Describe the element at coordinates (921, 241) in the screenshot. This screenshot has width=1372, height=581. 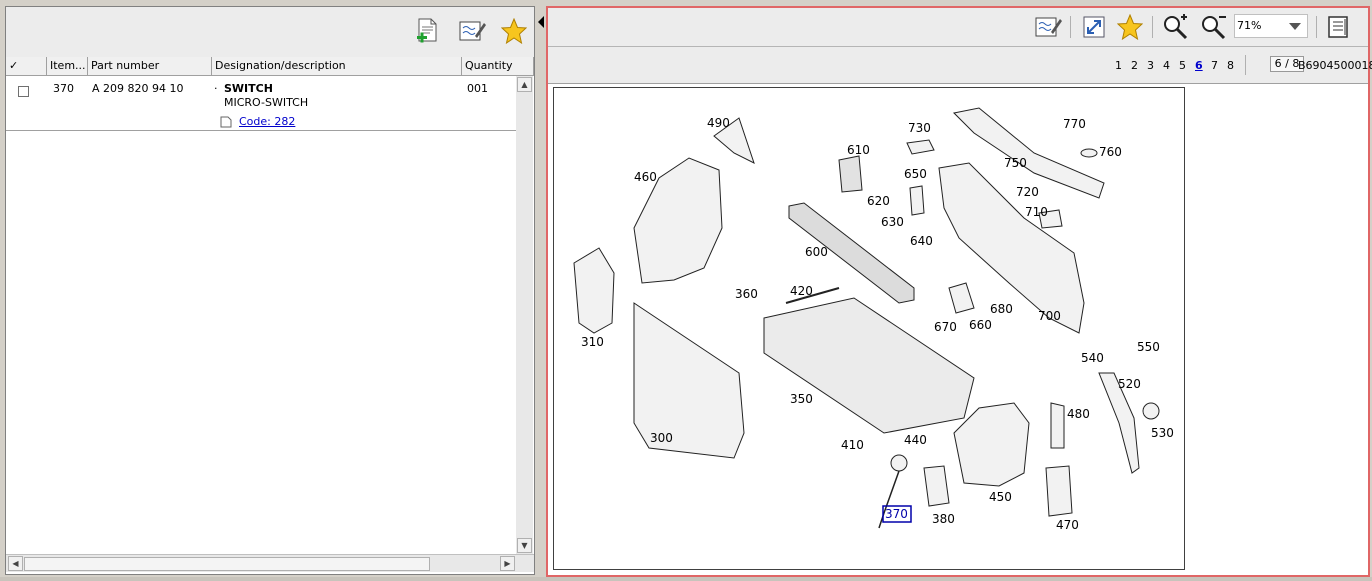
I see `callout-640: 640` at that location.